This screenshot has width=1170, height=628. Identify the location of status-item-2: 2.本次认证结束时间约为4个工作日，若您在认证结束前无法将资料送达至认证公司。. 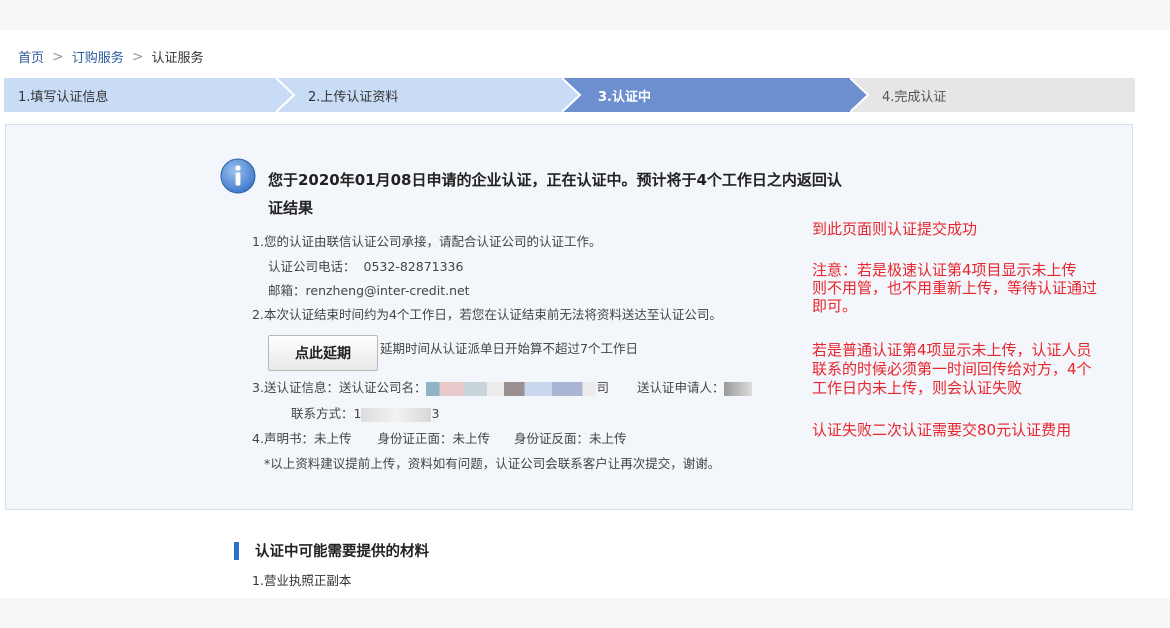
(487, 314).